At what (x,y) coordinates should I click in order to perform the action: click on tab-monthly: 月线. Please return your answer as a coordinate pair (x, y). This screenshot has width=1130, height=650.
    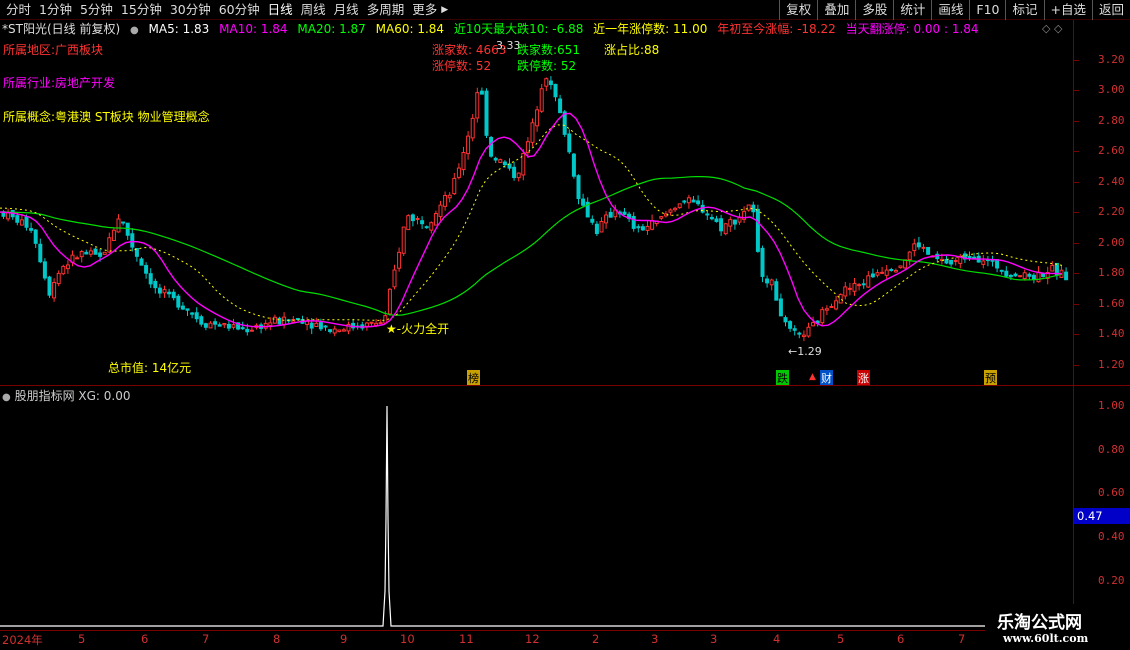
    Looking at the image, I should click on (346, 10).